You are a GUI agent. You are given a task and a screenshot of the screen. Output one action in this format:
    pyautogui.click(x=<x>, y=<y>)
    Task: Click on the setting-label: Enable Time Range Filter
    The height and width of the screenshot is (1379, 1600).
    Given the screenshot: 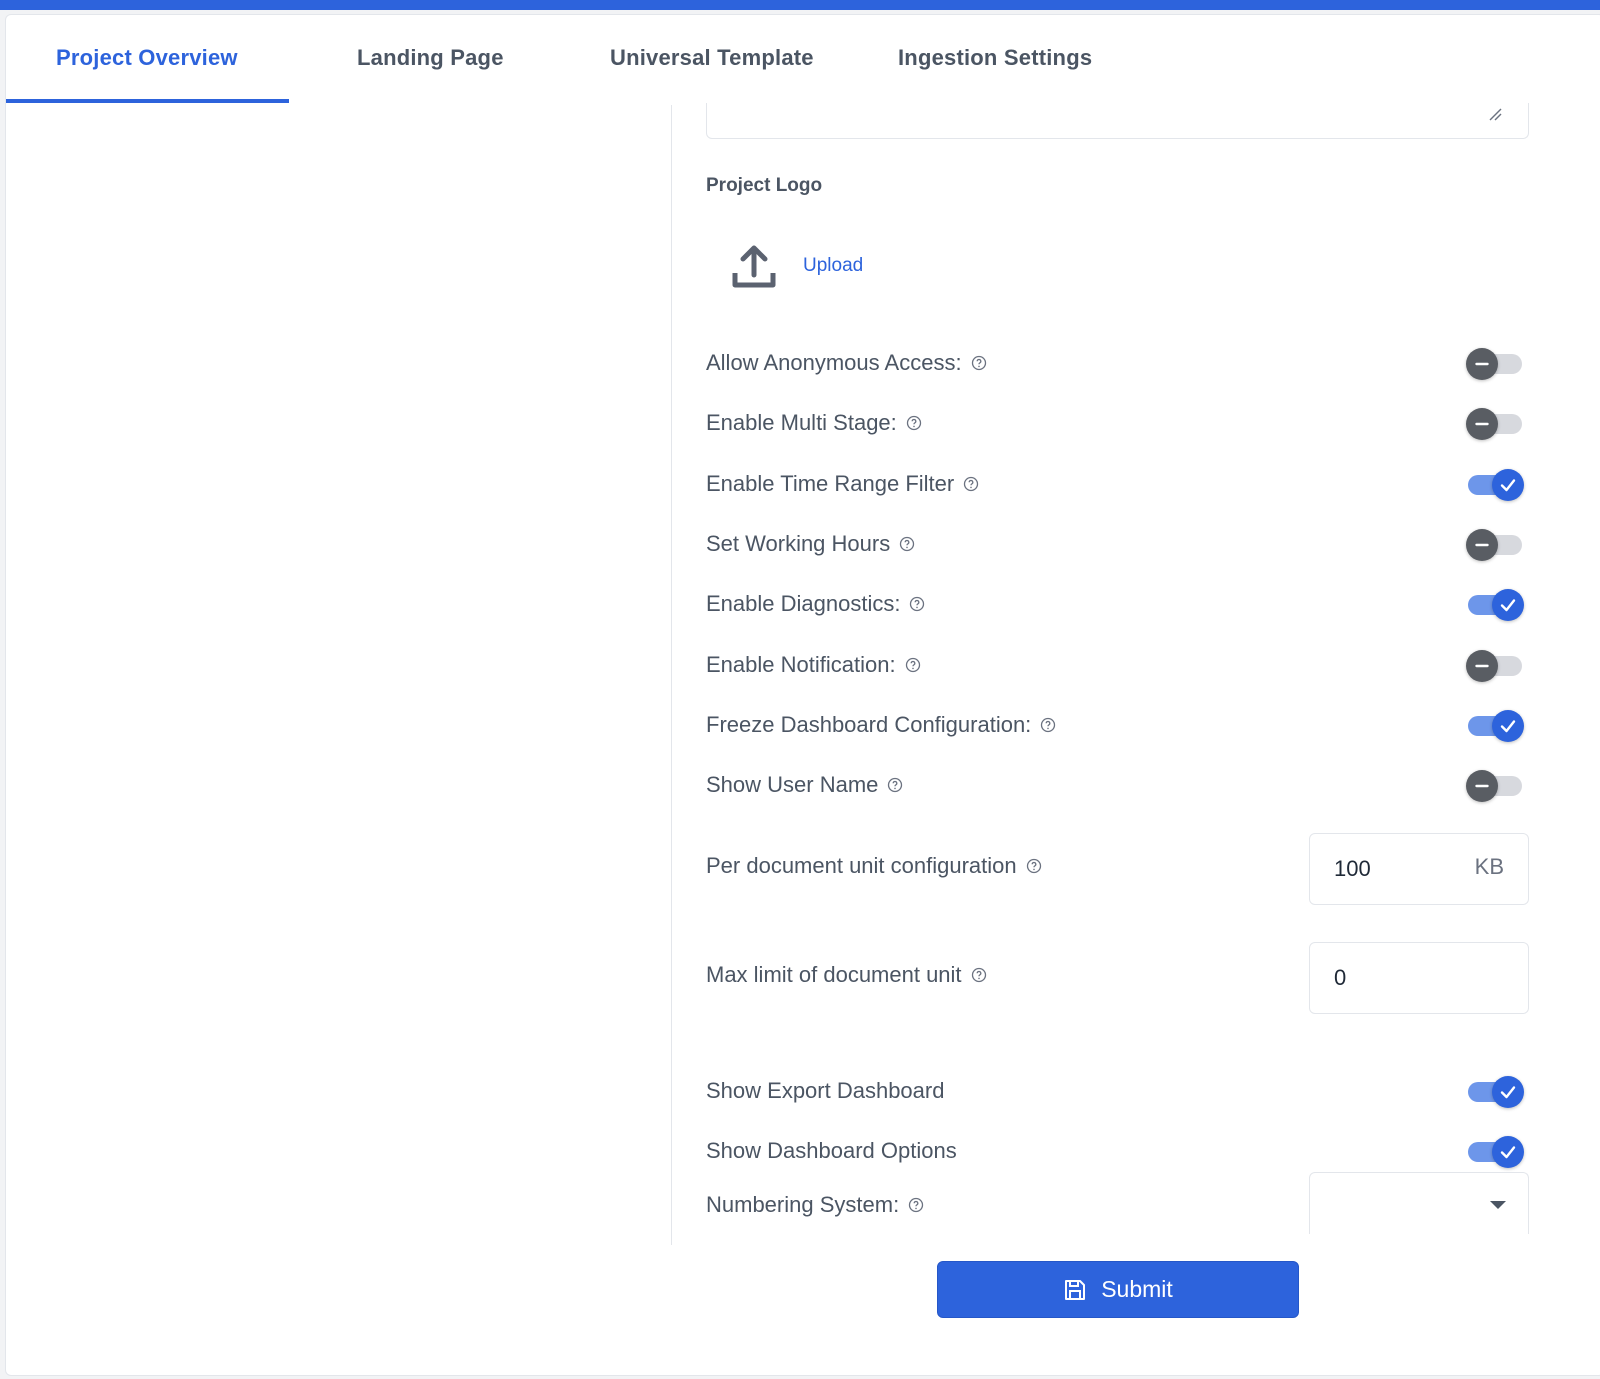 What is the action you would take?
    pyautogui.click(x=842, y=484)
    